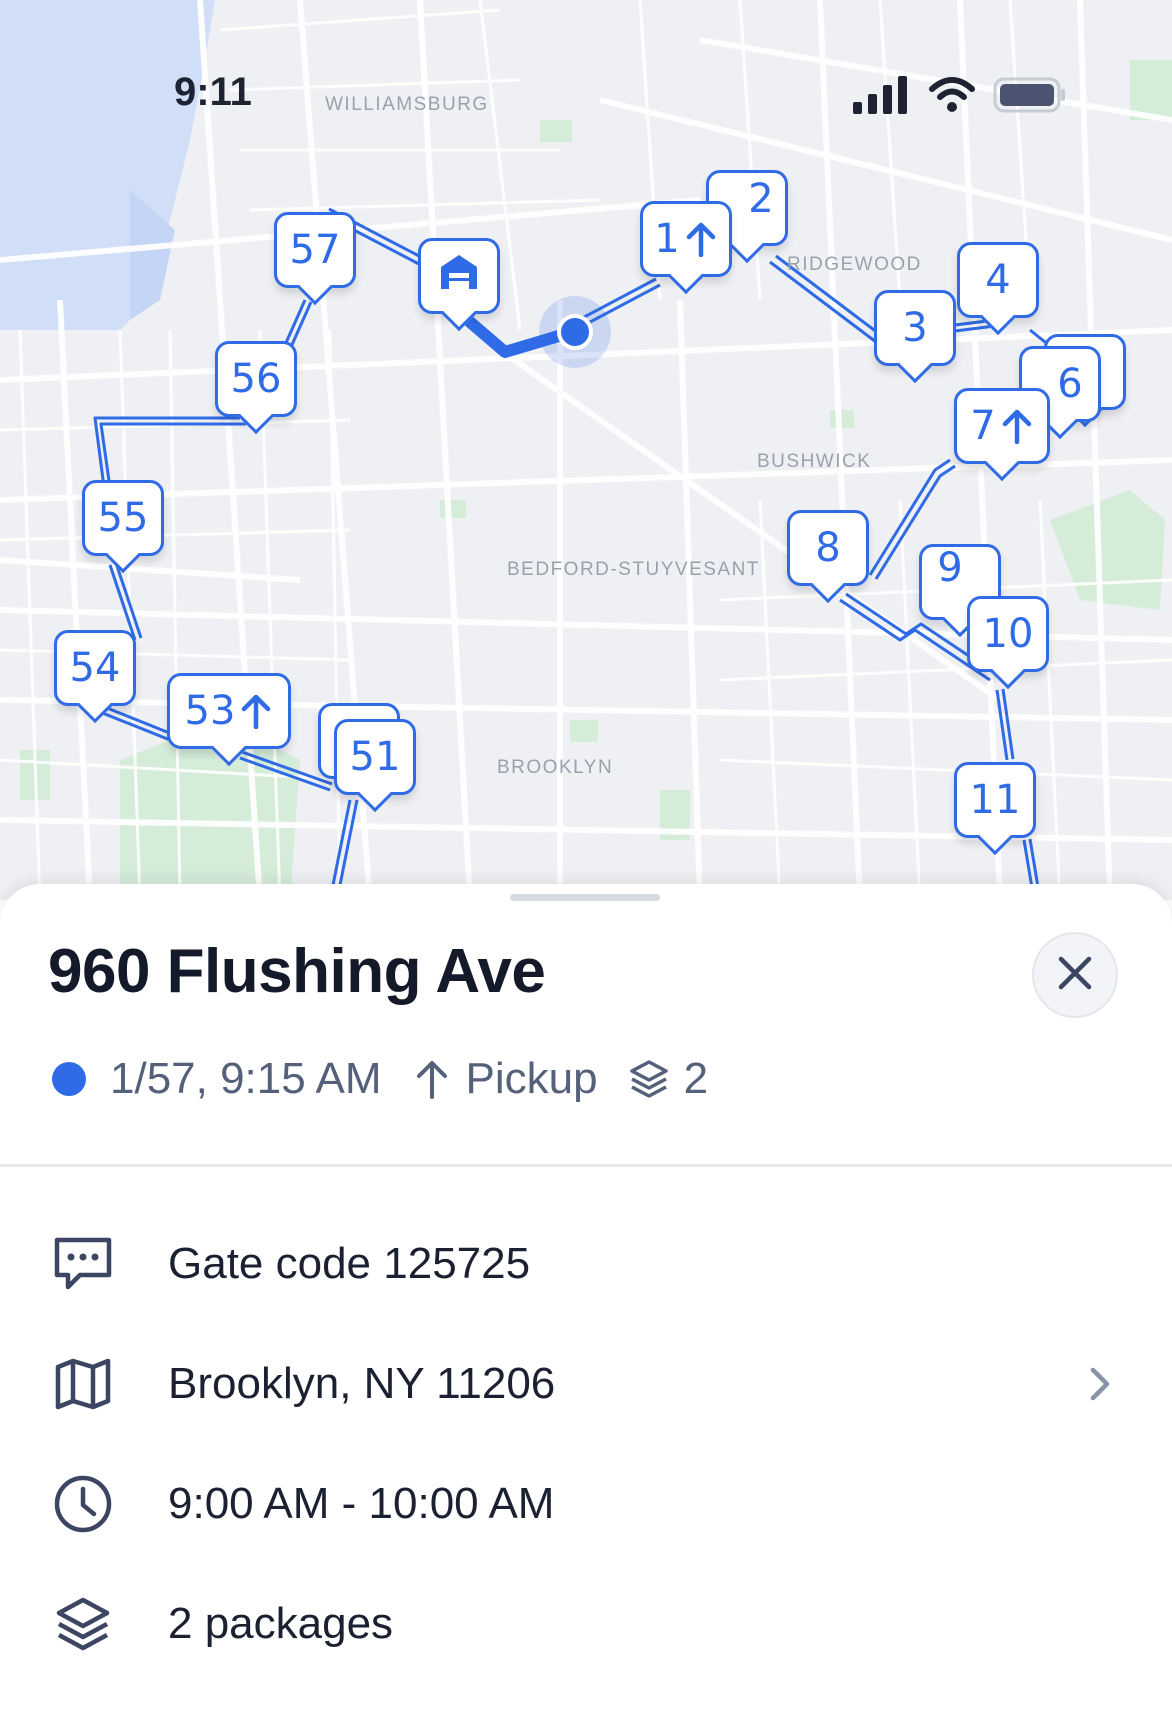  Describe the element at coordinates (1070, 384) in the screenshot. I see `stop-number: 6` at that location.